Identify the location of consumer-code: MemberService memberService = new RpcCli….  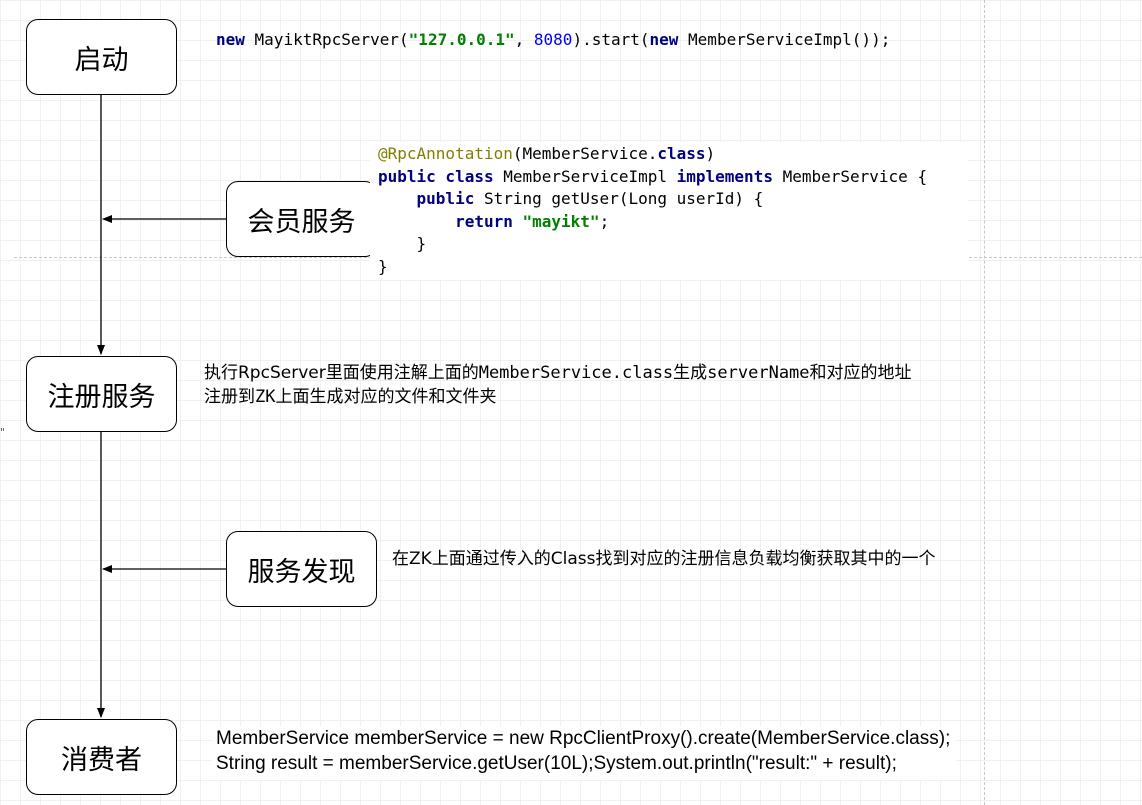
(584, 753).